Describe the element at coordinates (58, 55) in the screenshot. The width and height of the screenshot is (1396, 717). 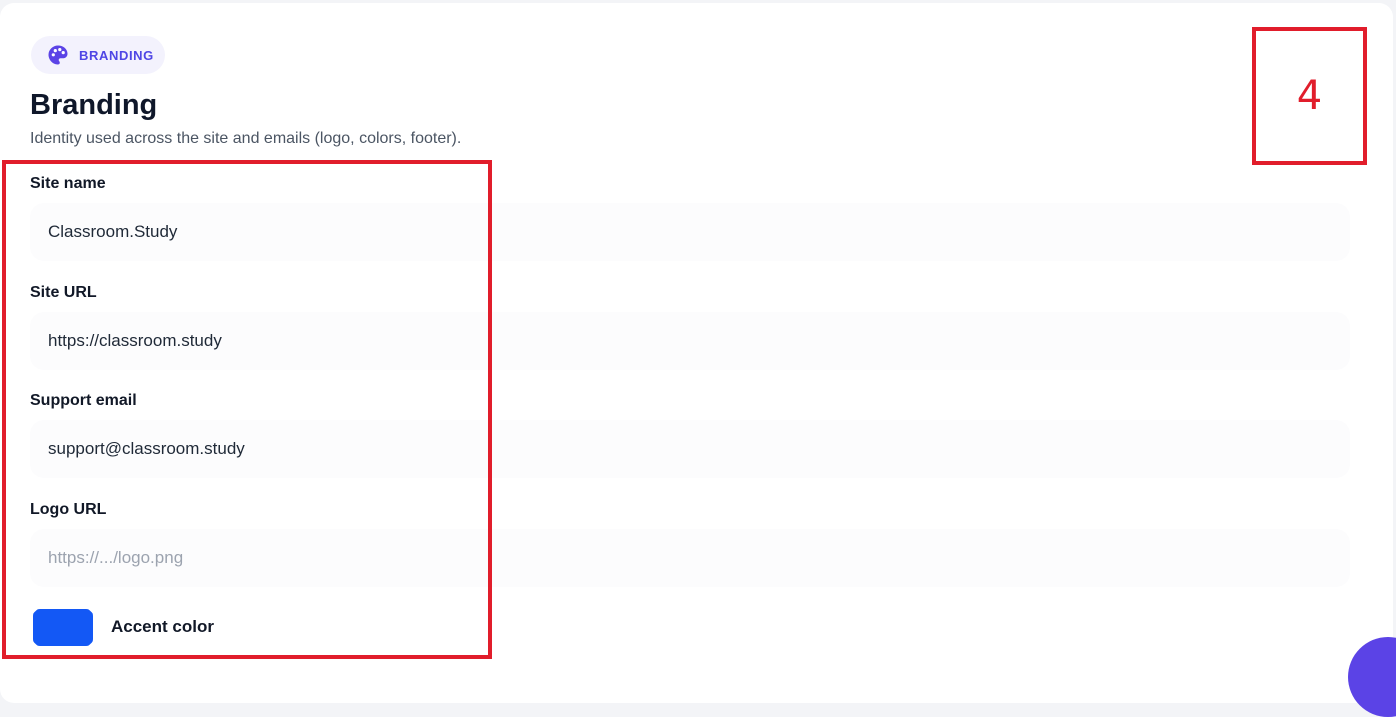
I see `palette-icon` at that location.